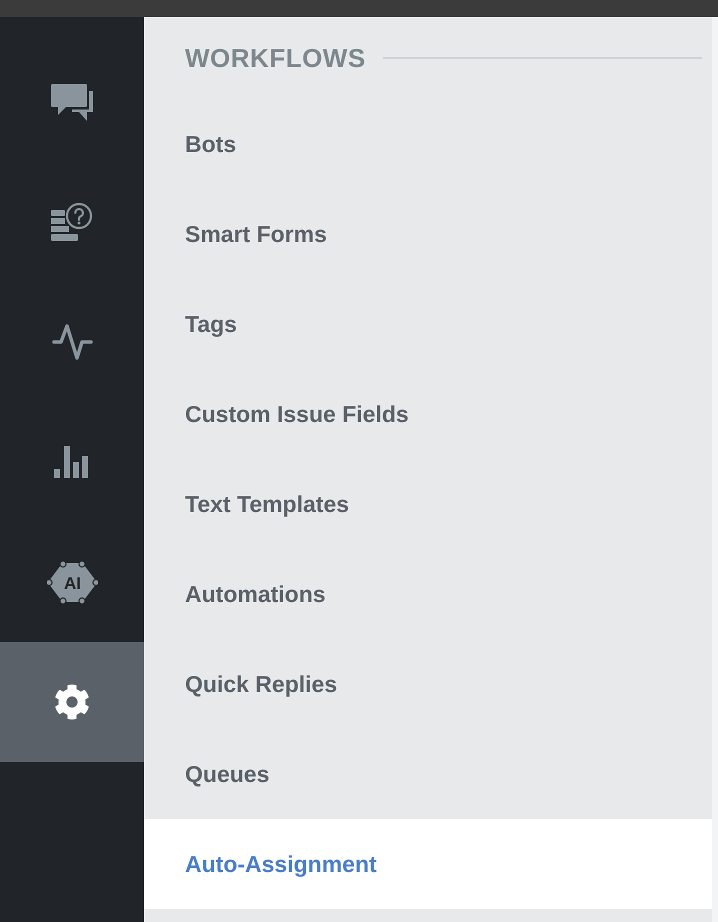 Image resolution: width=718 pixels, height=922 pixels. Describe the element at coordinates (72, 222) in the screenshot. I see `document-question-icon` at that location.